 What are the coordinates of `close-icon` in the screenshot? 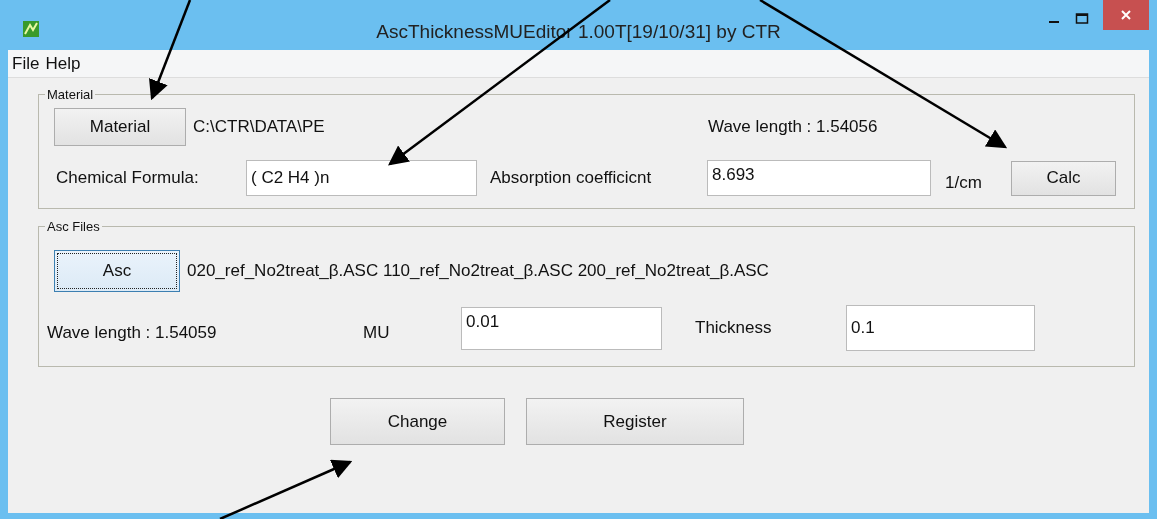 It's located at (1126, 15).